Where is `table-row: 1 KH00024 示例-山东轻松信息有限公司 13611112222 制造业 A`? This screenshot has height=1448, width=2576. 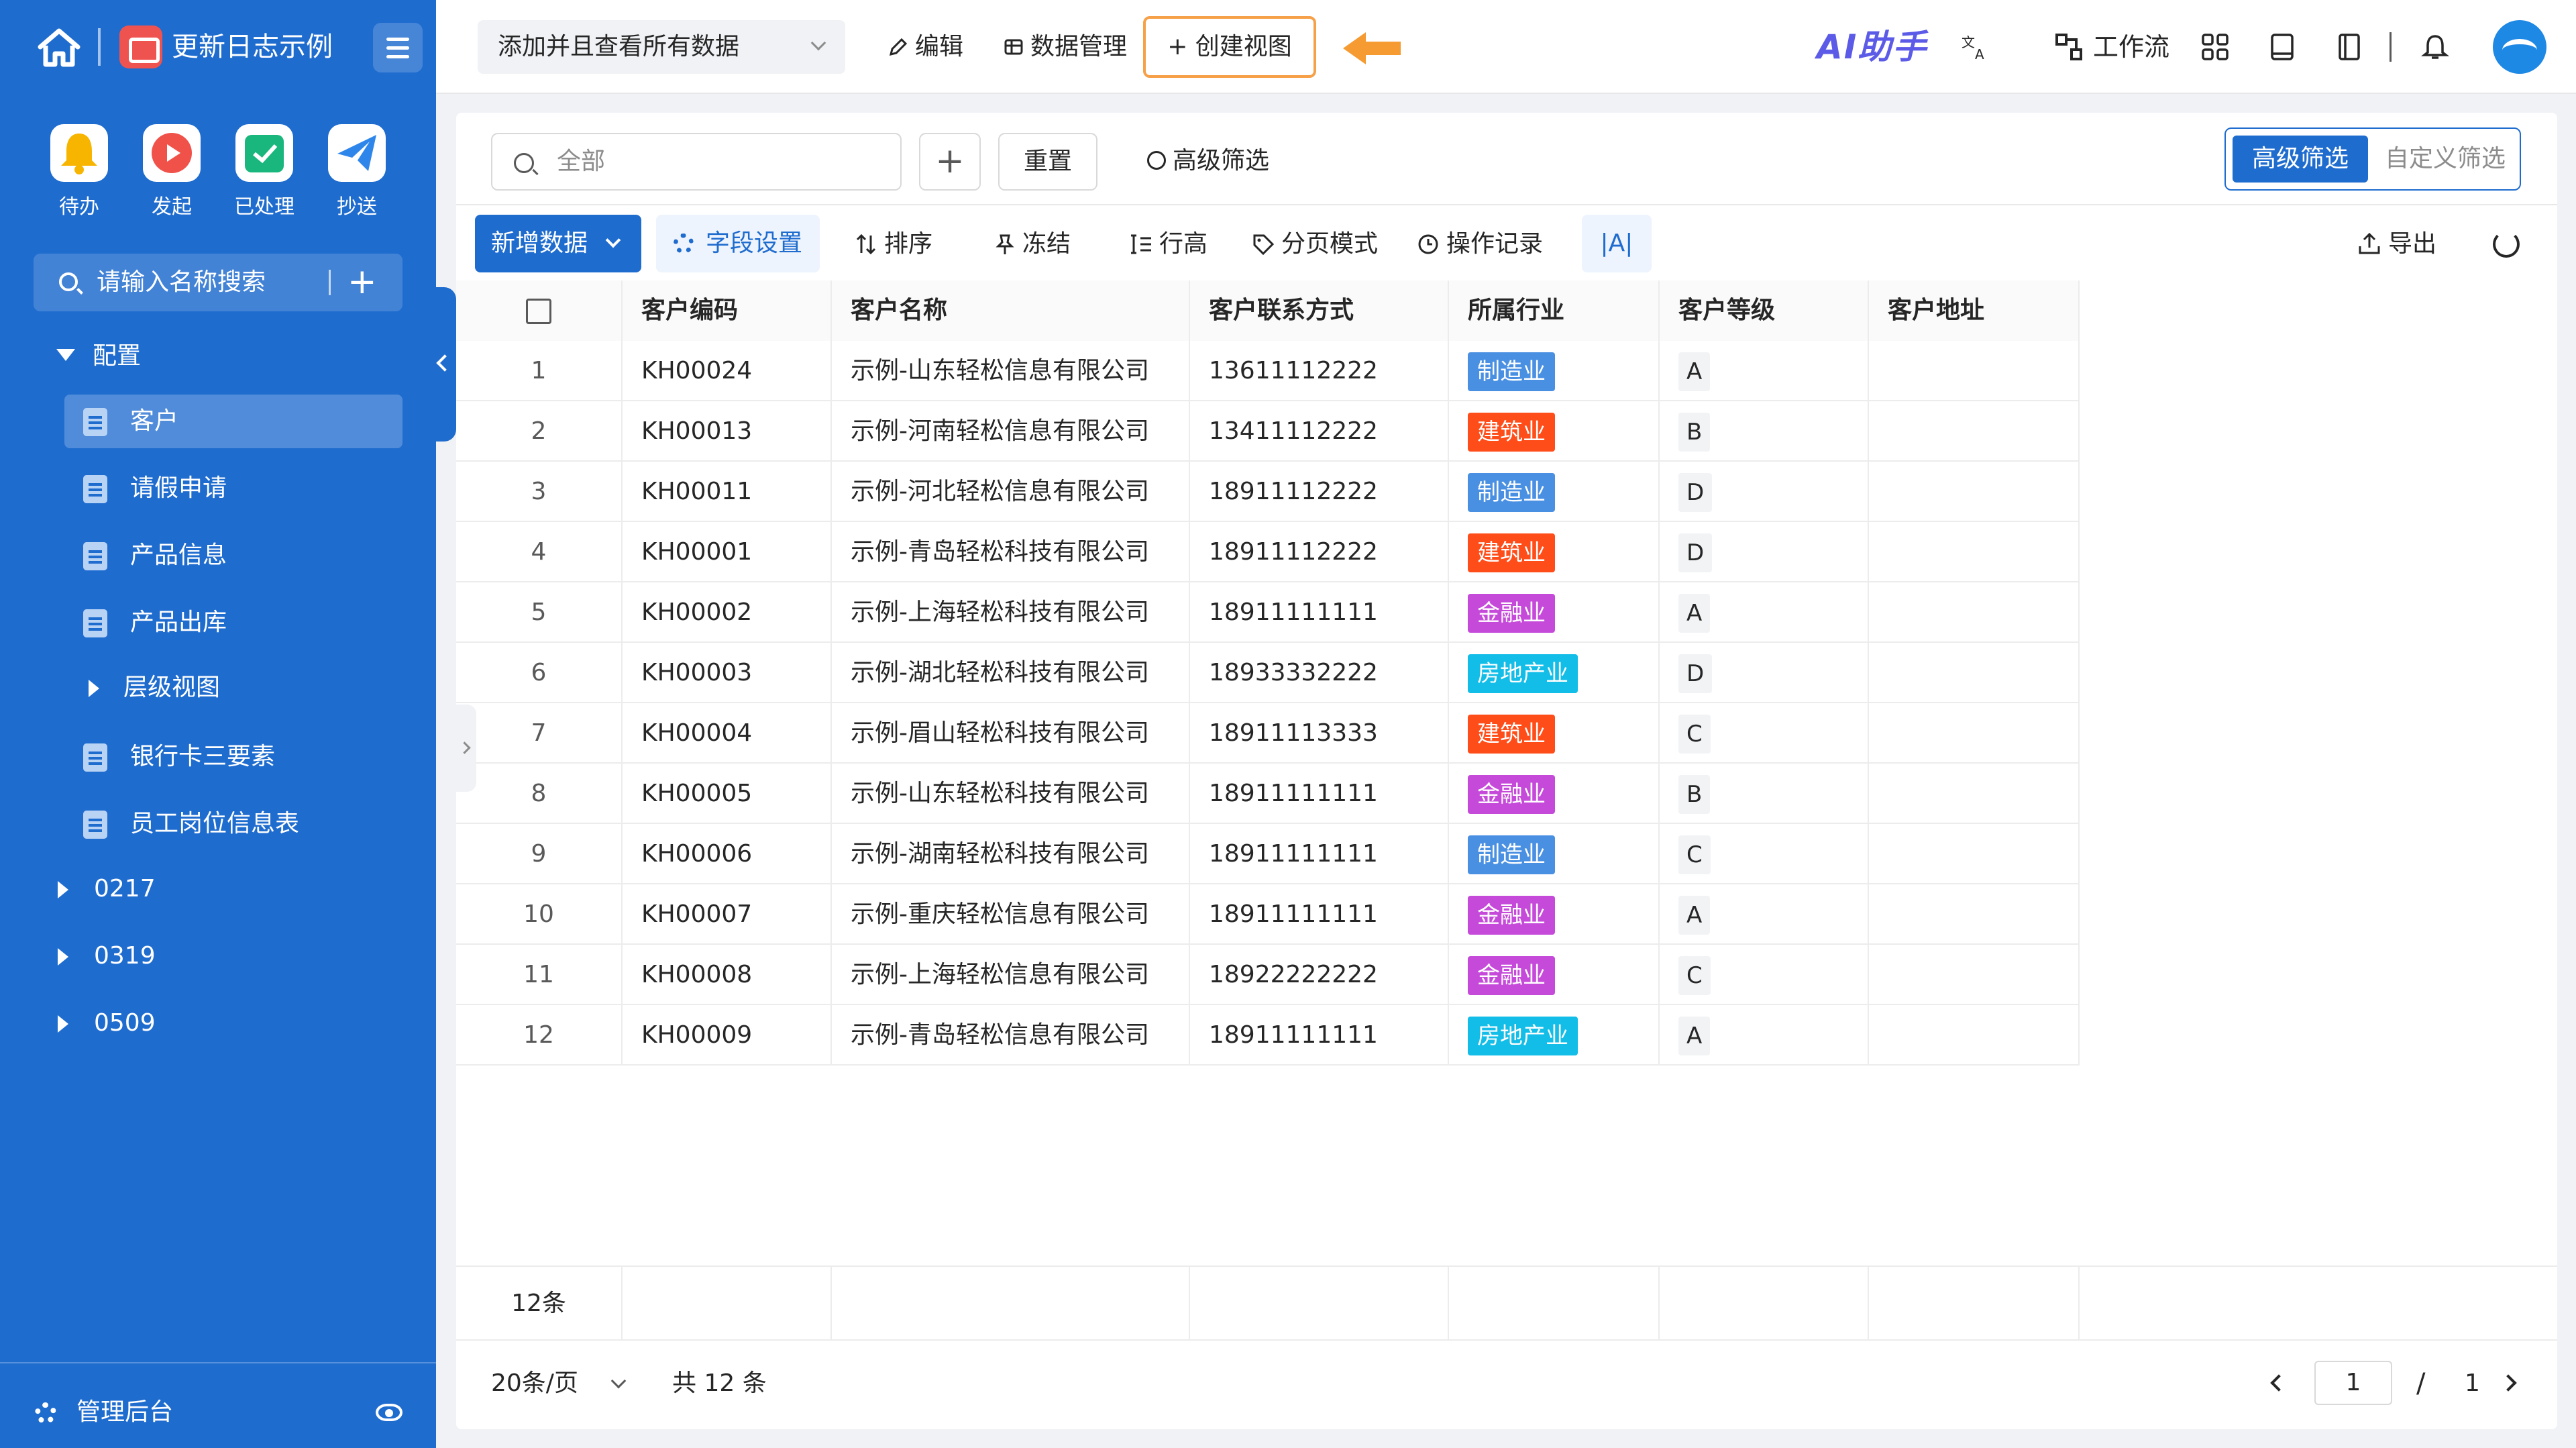 table-row: 1 KH00024 示例-山东轻松信息有限公司 13611112222 制造业 A is located at coordinates (1268, 371).